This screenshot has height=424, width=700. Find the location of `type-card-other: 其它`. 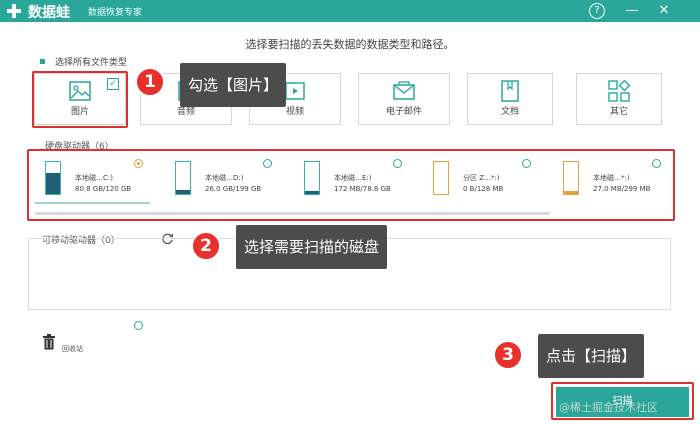

type-card-other: 其它 is located at coordinates (619, 99).